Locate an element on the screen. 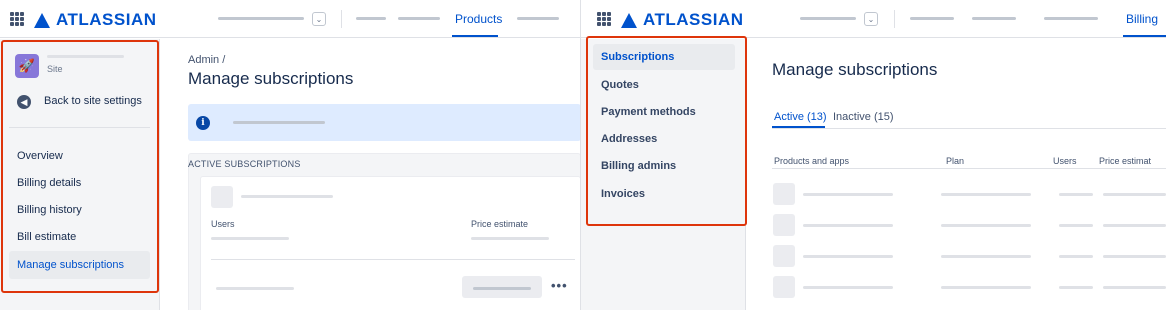 The height and width of the screenshot is (310, 1166). price-value-placeholder is located at coordinates (510, 238).